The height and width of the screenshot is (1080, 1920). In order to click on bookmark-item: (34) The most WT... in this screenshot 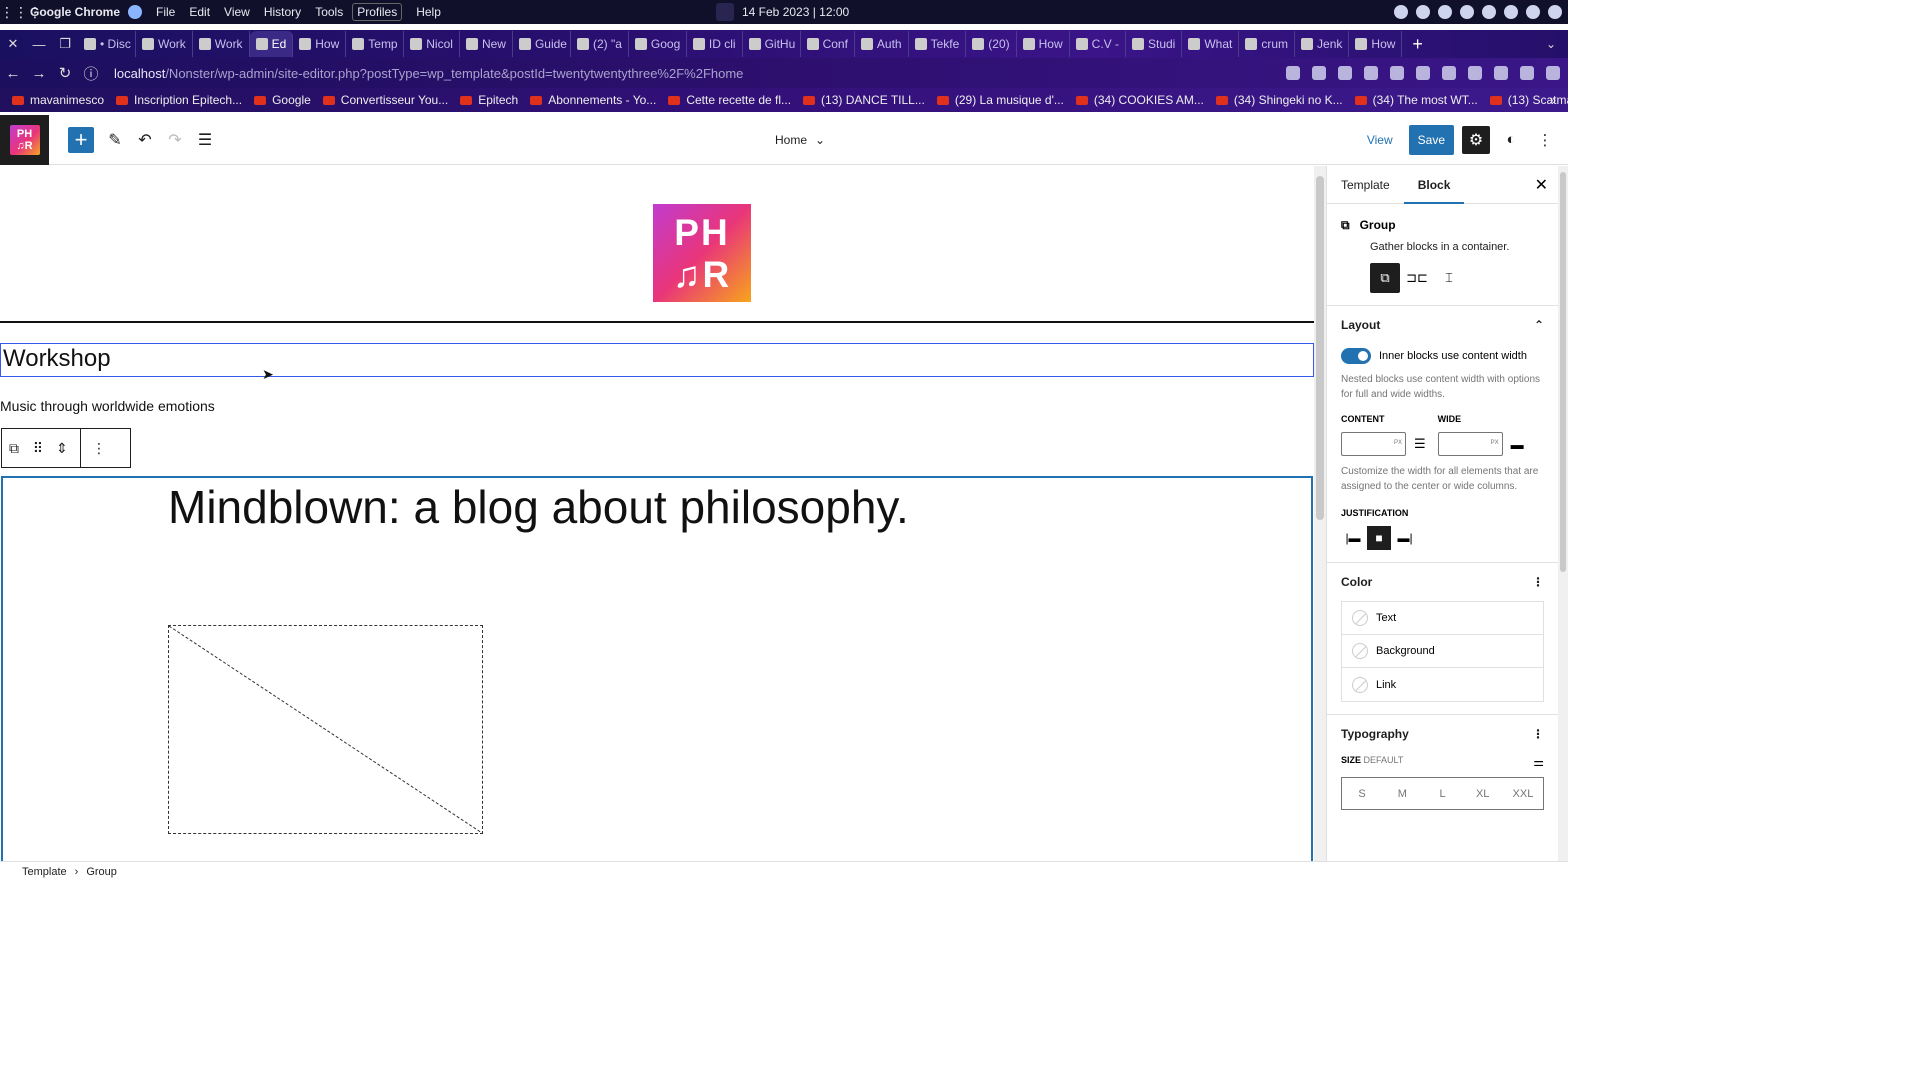, I will do `click(1416, 100)`.